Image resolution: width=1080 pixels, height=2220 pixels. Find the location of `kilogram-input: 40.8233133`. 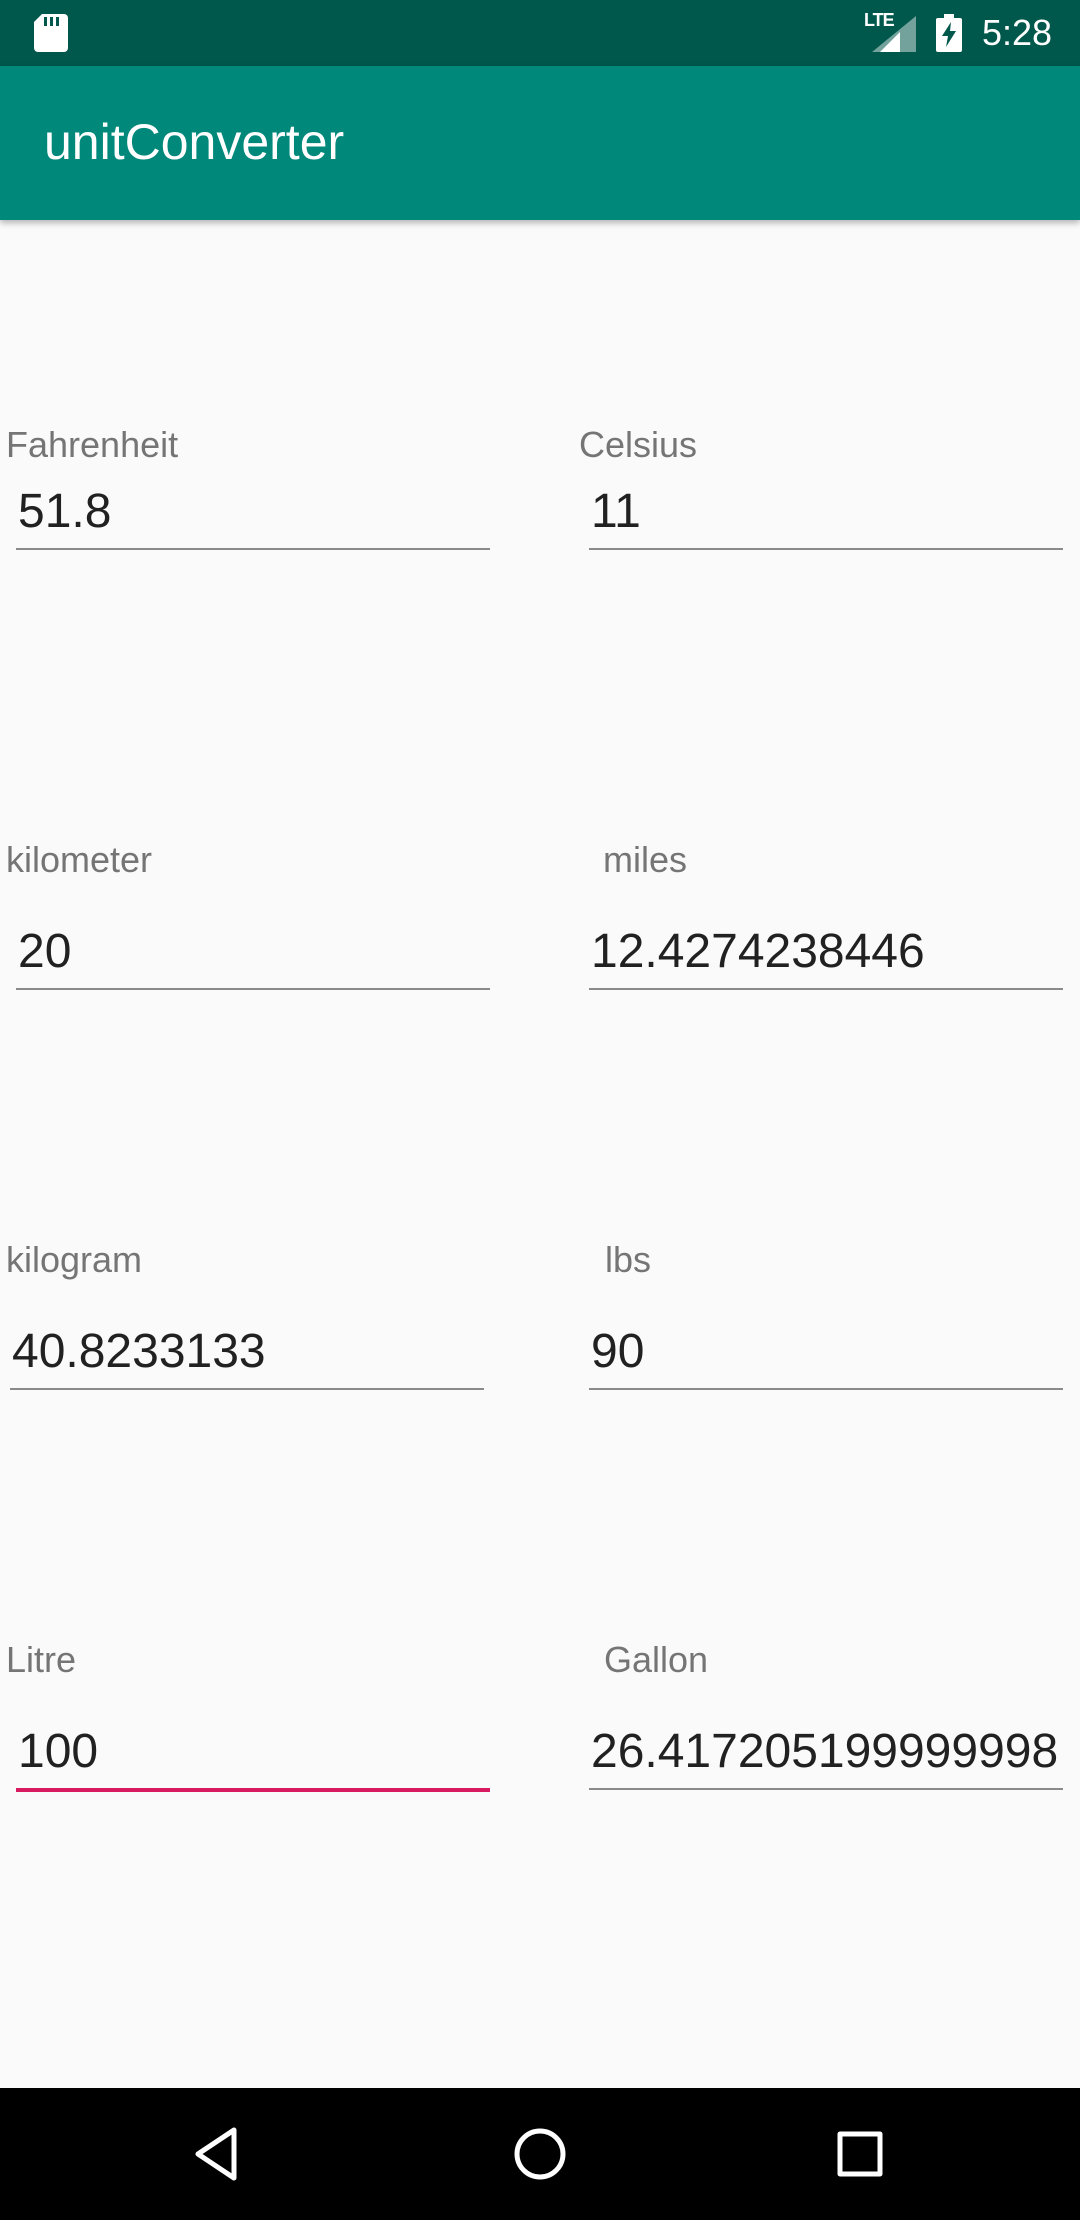

kilogram-input: 40.8233133 is located at coordinates (247, 1354).